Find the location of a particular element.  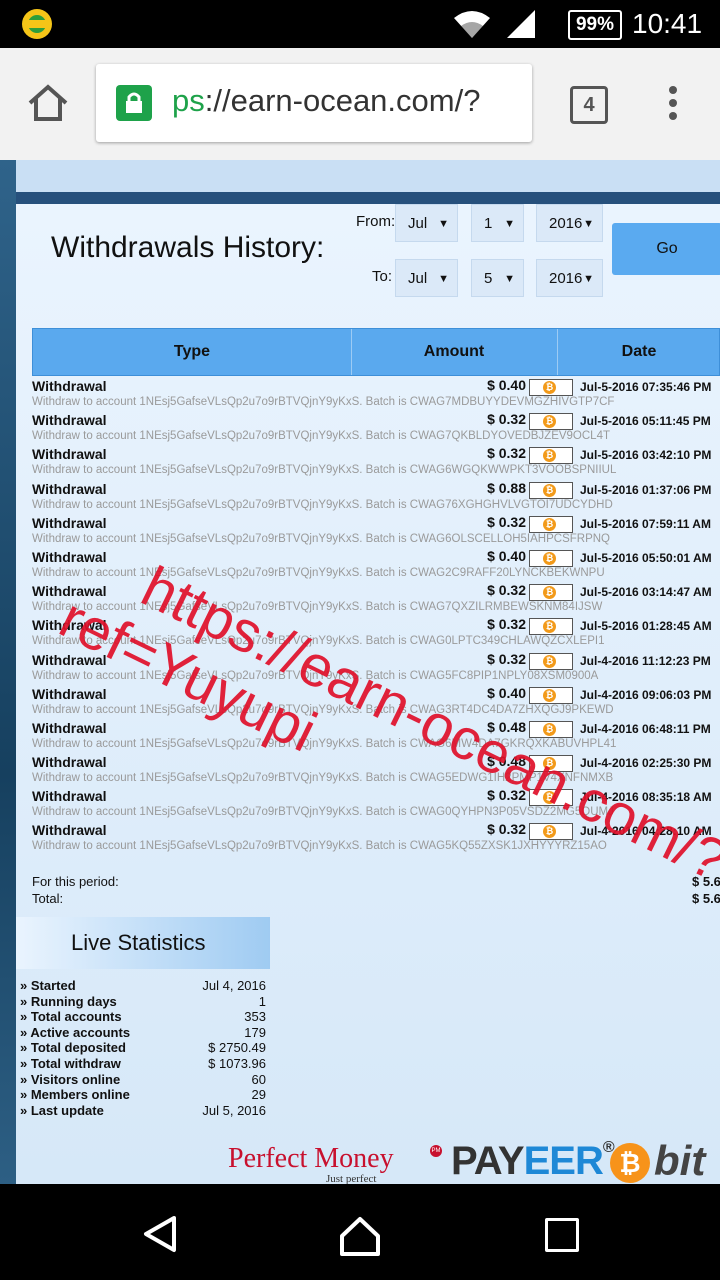

to-year-select: 2016 ▼ is located at coordinates (569, 278).